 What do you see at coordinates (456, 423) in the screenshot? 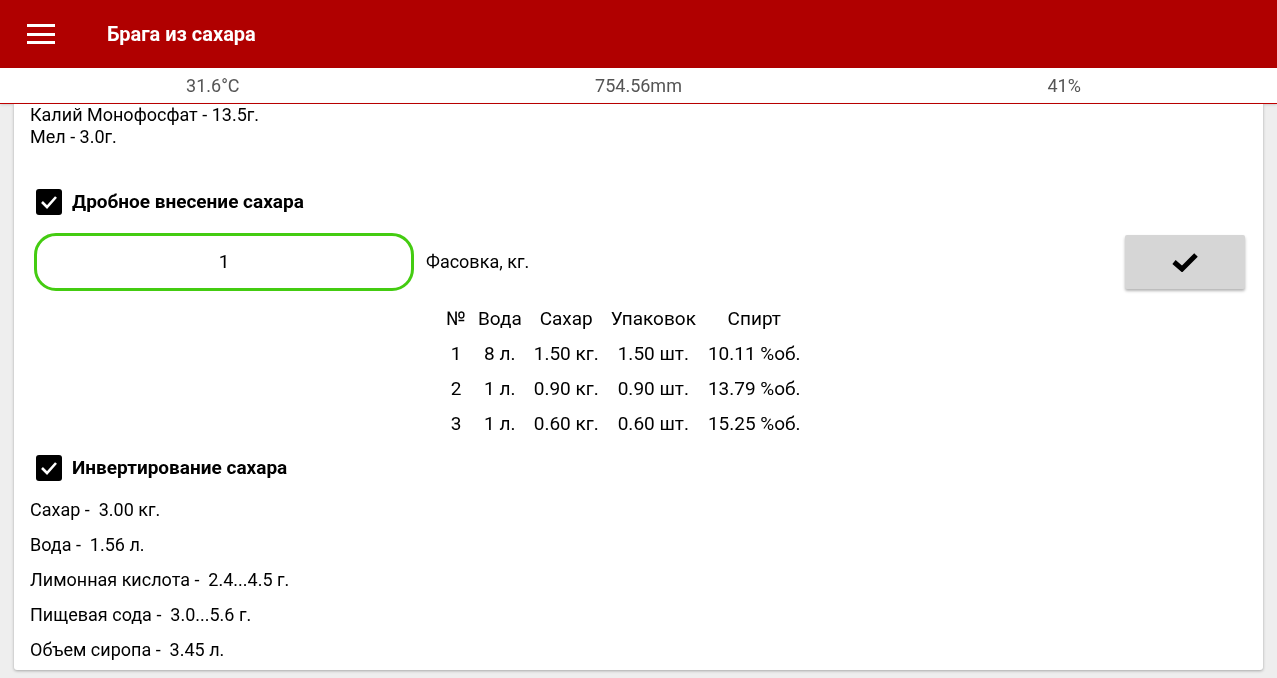
I see `table-cell-text: 3` at bounding box center [456, 423].